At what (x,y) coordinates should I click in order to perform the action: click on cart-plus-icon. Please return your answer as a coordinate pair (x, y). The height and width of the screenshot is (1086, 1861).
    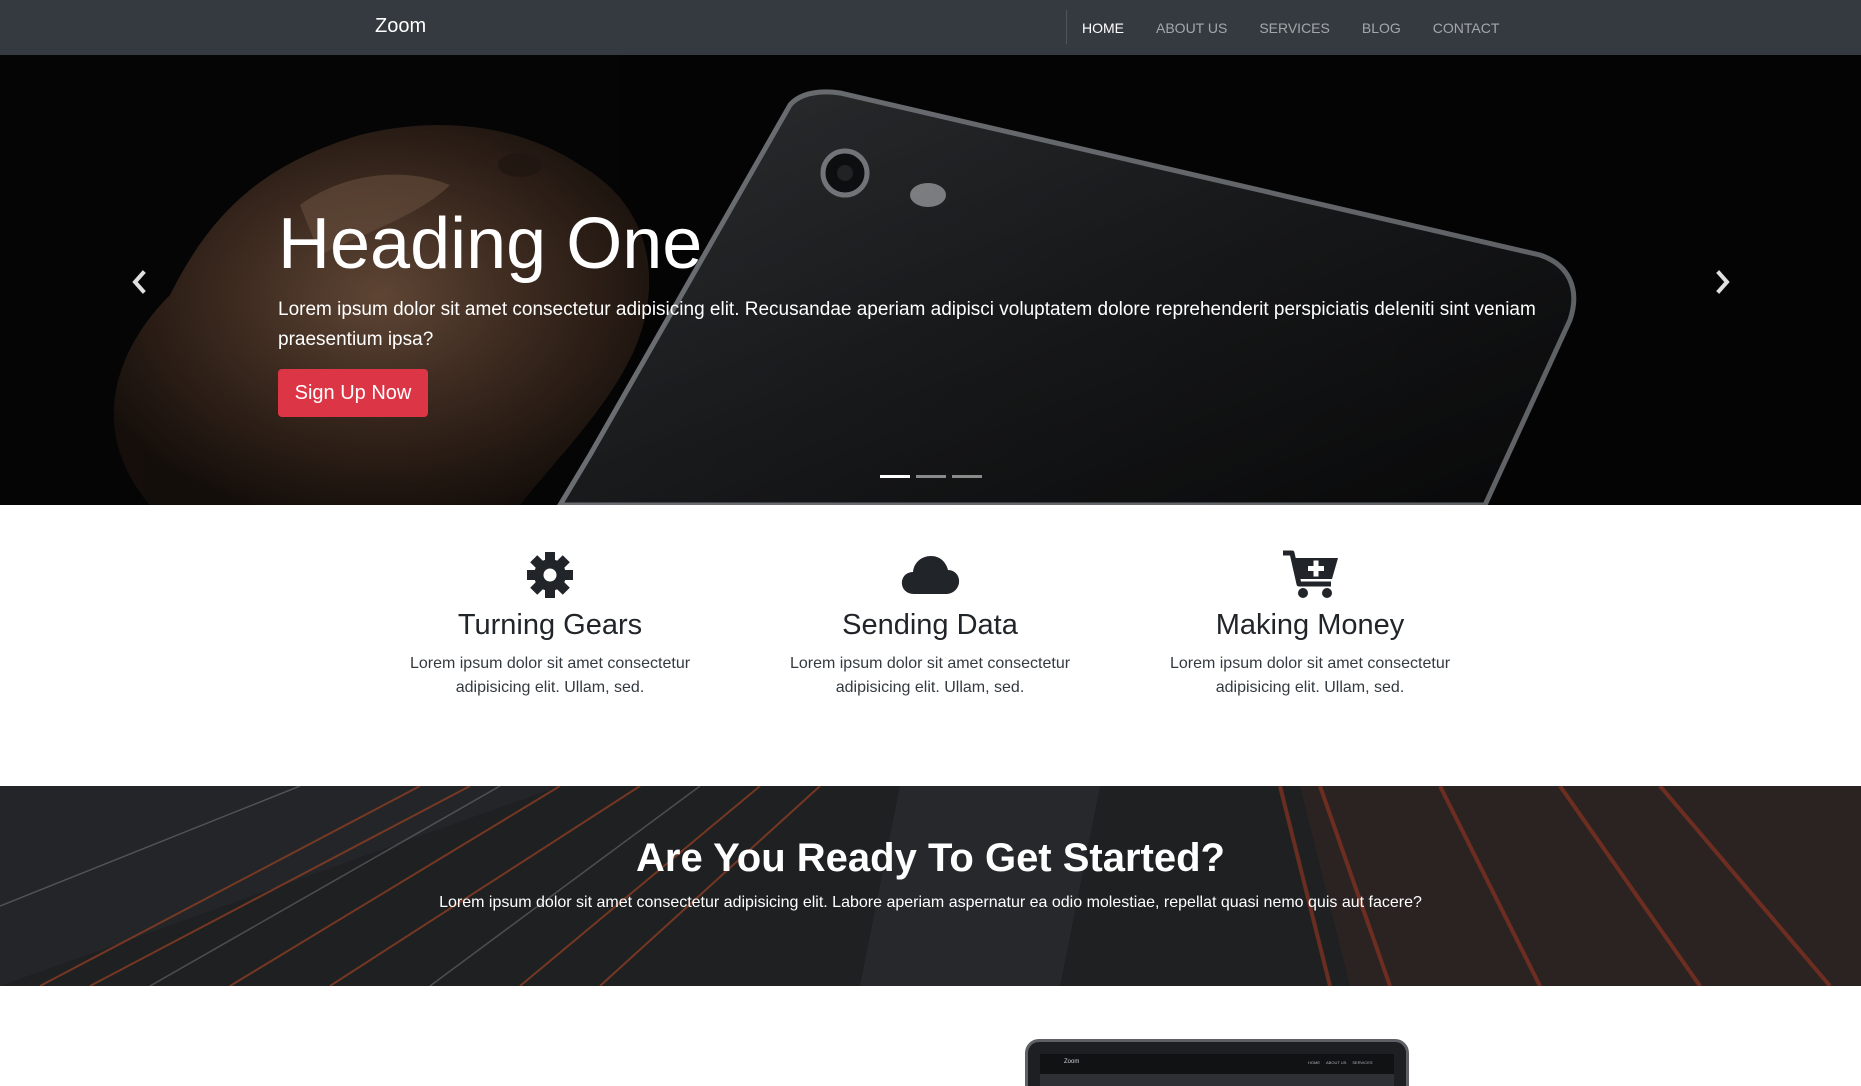
    Looking at the image, I should click on (1310, 574).